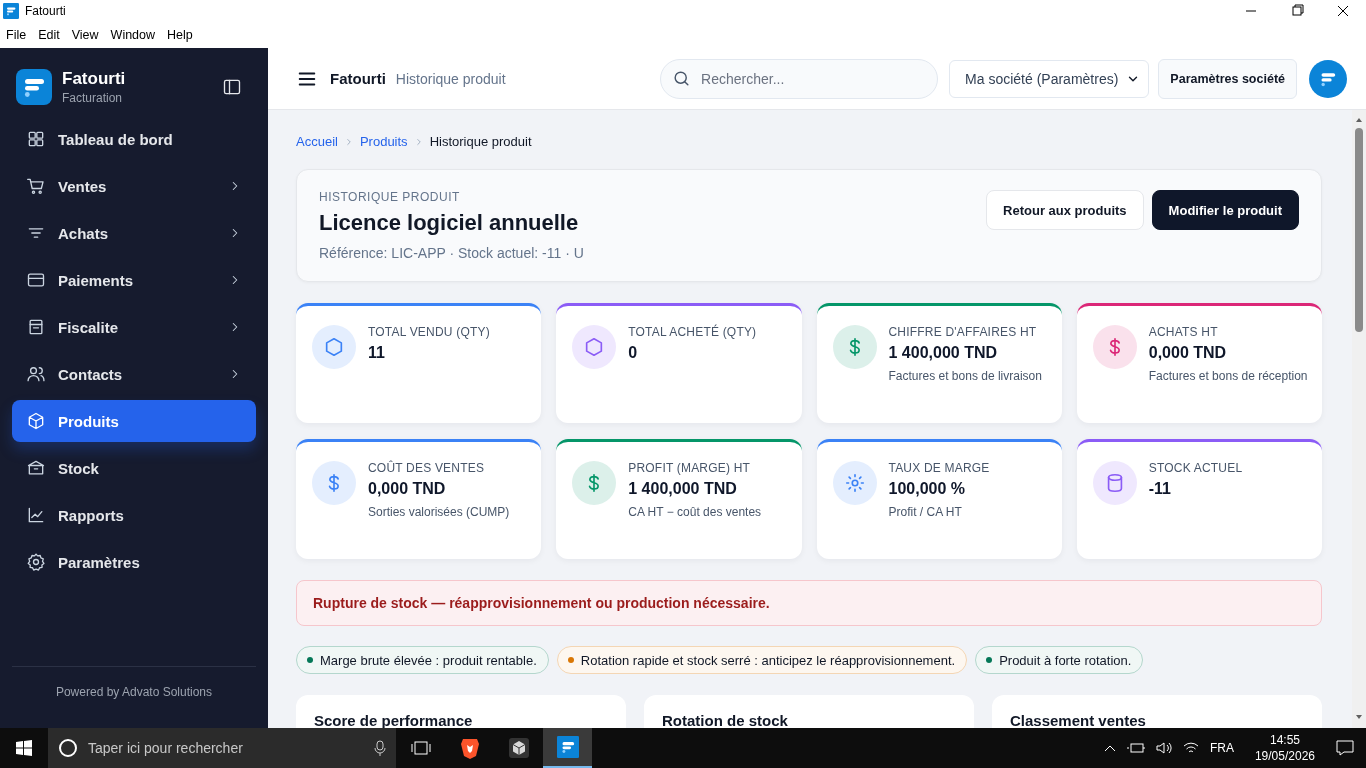 The image size is (1366, 768). I want to click on stat-note: Sorties valorisées (CUMP), so click(439, 512).